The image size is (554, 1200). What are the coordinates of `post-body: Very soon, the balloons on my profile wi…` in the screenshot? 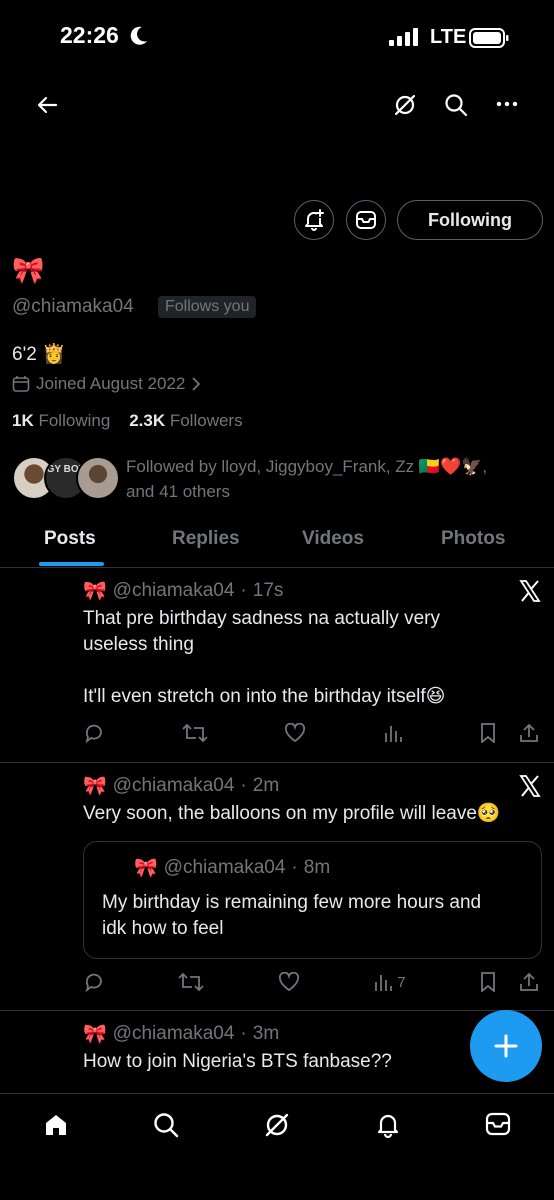 It's located at (292, 813).